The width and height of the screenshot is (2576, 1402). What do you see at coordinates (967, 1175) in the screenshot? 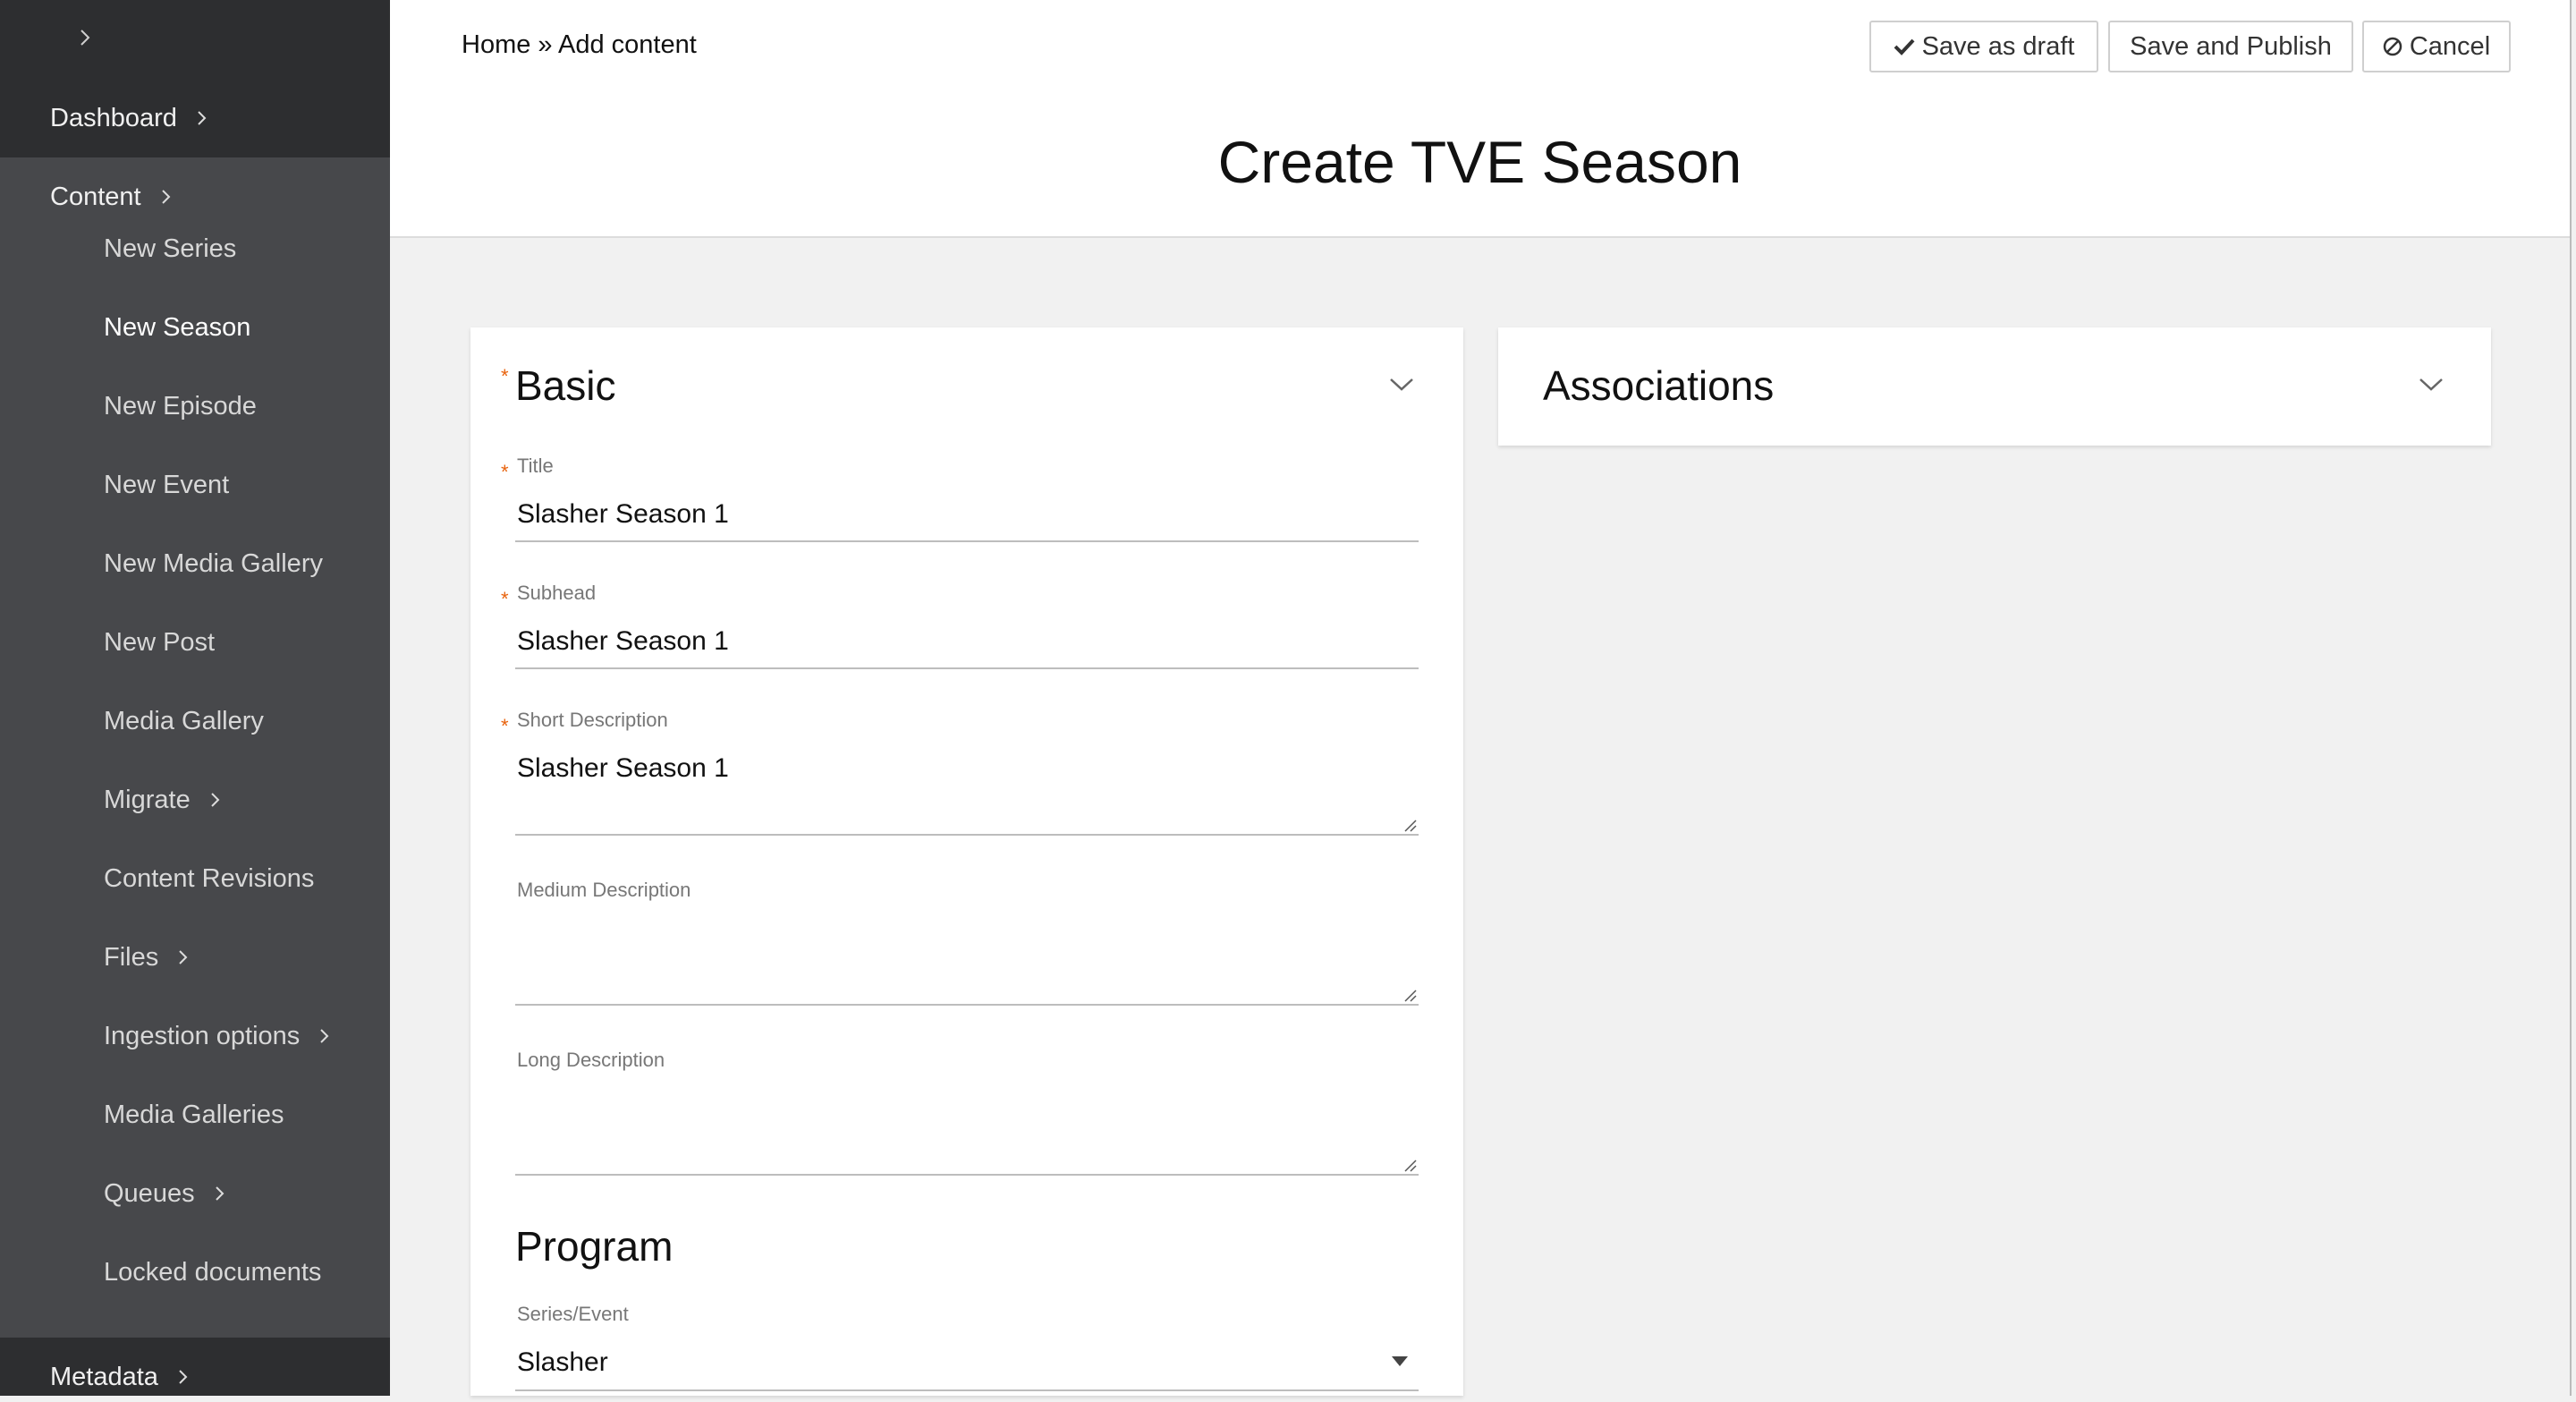
I see `long-description-underline` at bounding box center [967, 1175].